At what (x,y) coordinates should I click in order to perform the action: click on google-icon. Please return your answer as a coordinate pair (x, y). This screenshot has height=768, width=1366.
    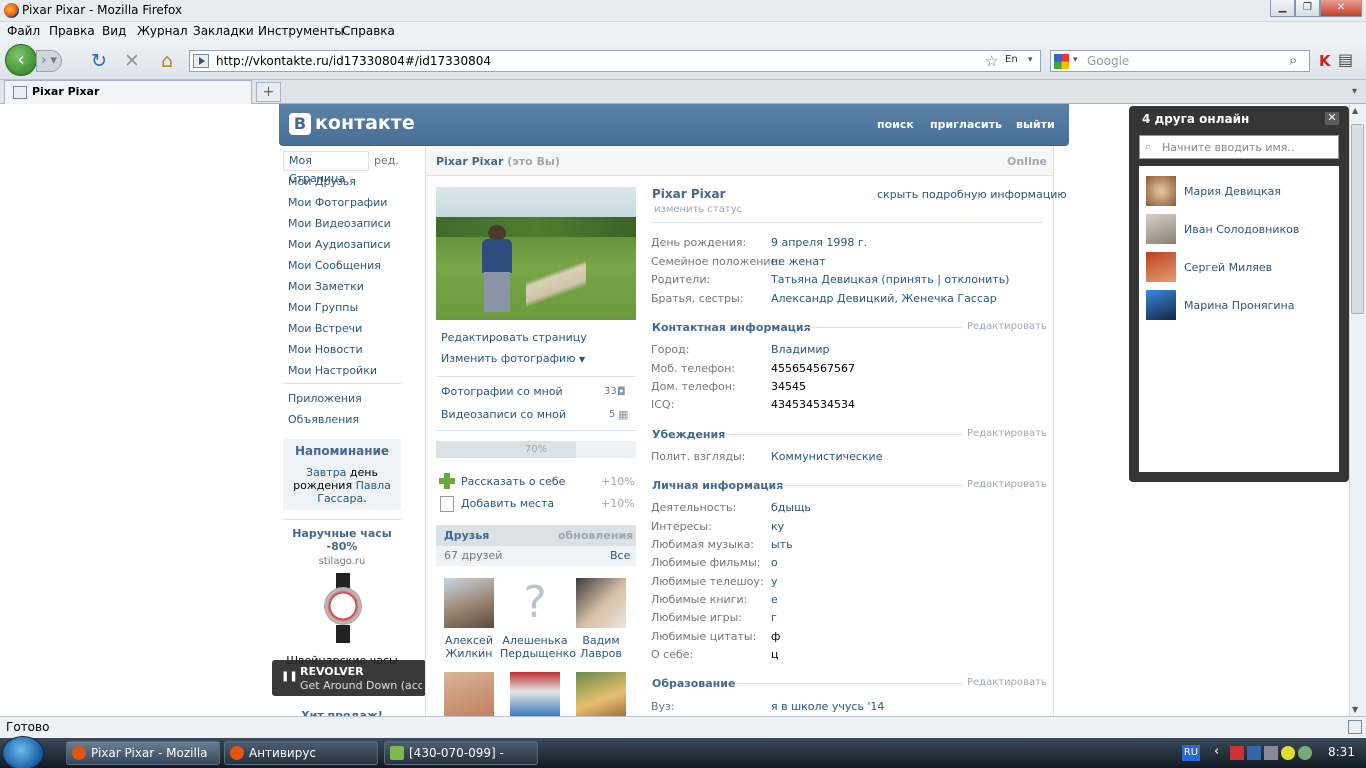
    Looking at the image, I should click on (1061, 61).